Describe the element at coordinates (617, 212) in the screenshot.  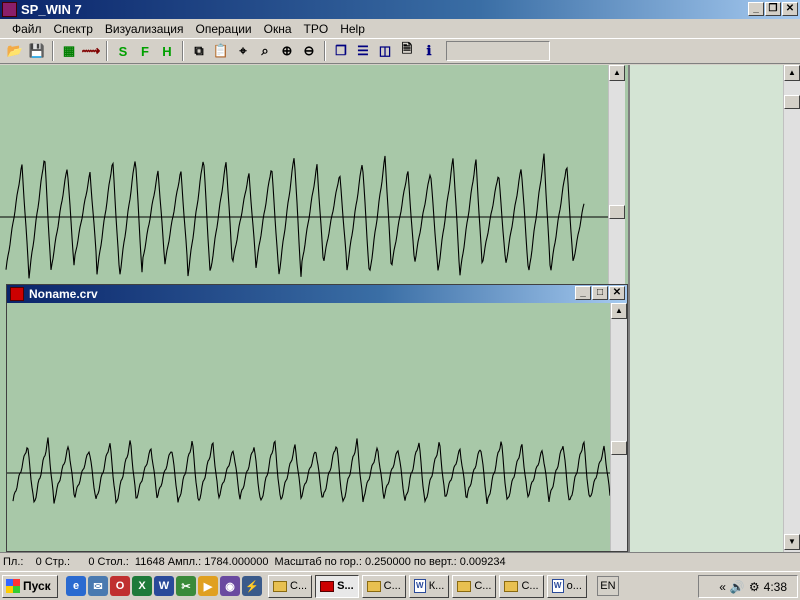
I see `scroll-thumb` at that location.